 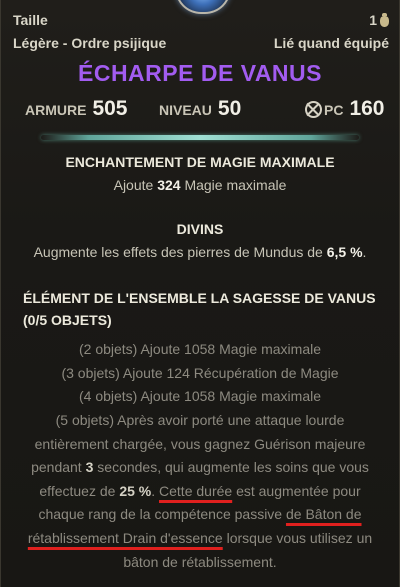 I want to click on item-type: Taille, so click(x=30, y=20).